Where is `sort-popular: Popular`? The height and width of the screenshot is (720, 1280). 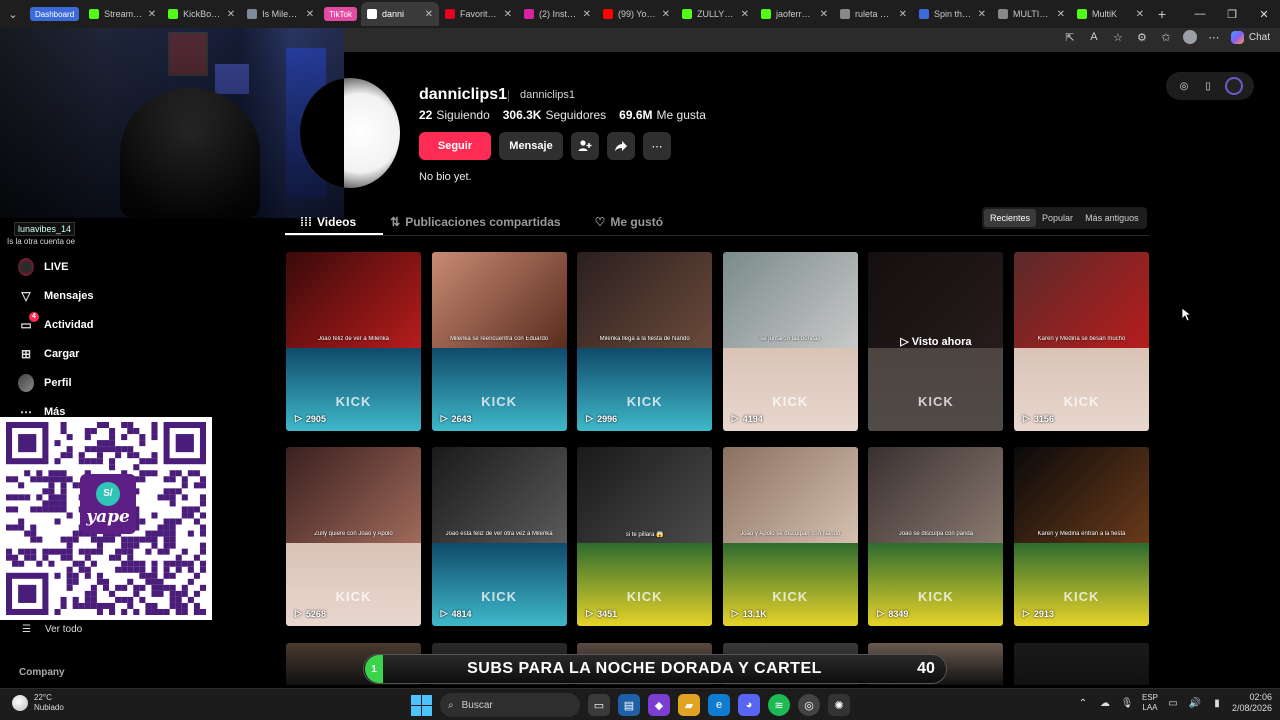
sort-popular: Popular is located at coordinates (1057, 218).